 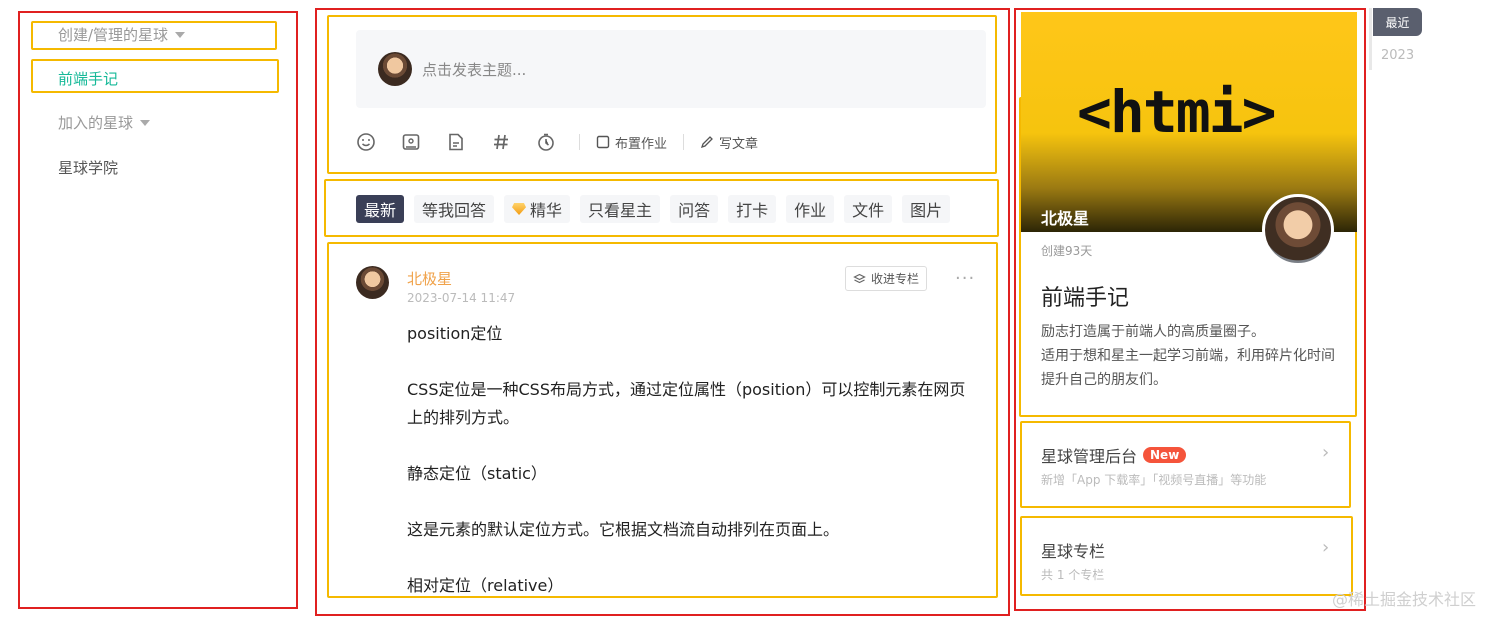 What do you see at coordinates (859, 278) in the screenshot?
I see `stack-icon` at bounding box center [859, 278].